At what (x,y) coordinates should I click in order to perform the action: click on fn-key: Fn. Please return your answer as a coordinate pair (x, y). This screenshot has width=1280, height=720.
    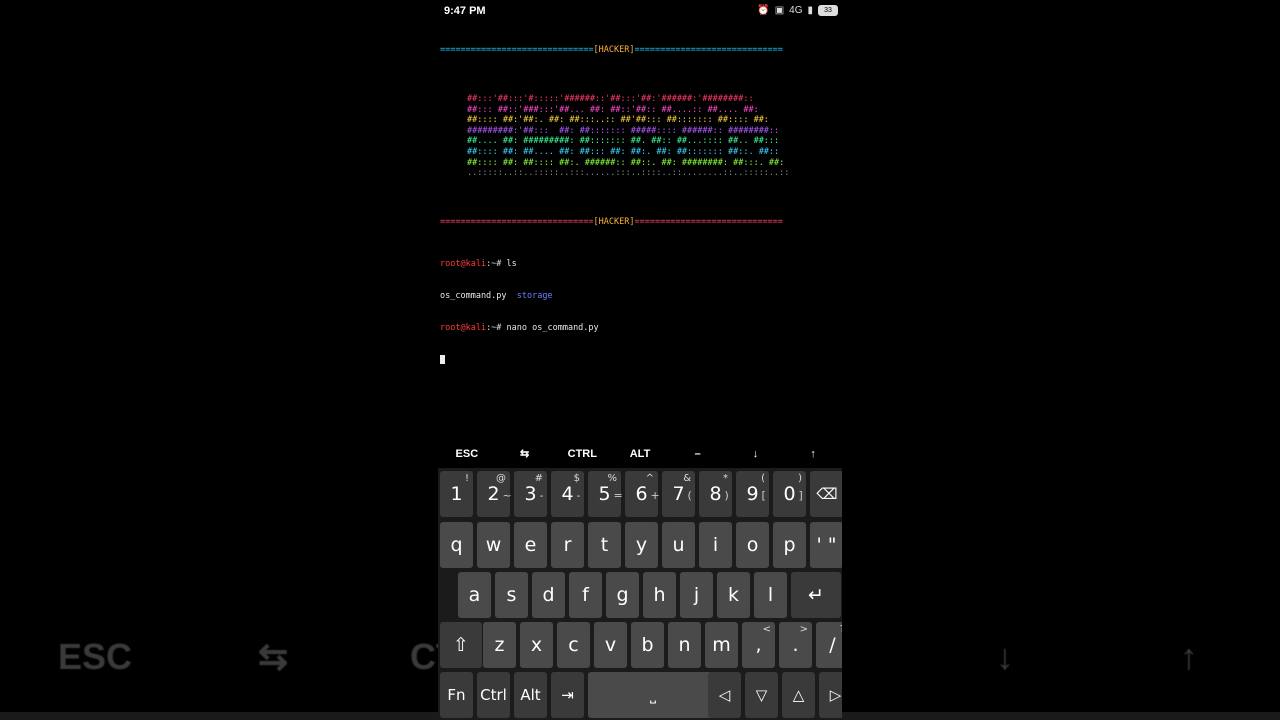
    Looking at the image, I should click on (456, 695).